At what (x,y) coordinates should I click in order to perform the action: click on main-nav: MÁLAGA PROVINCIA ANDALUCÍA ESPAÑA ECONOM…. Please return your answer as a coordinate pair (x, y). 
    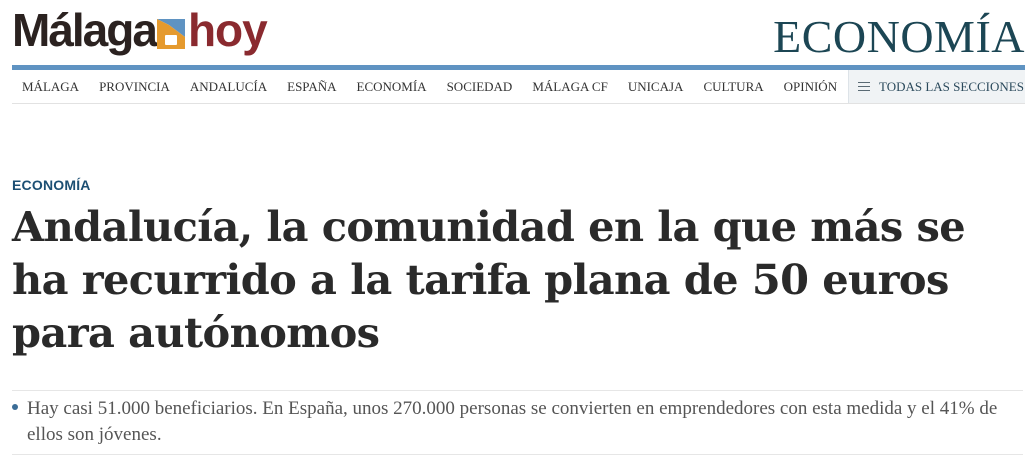
    Looking at the image, I should click on (518, 87).